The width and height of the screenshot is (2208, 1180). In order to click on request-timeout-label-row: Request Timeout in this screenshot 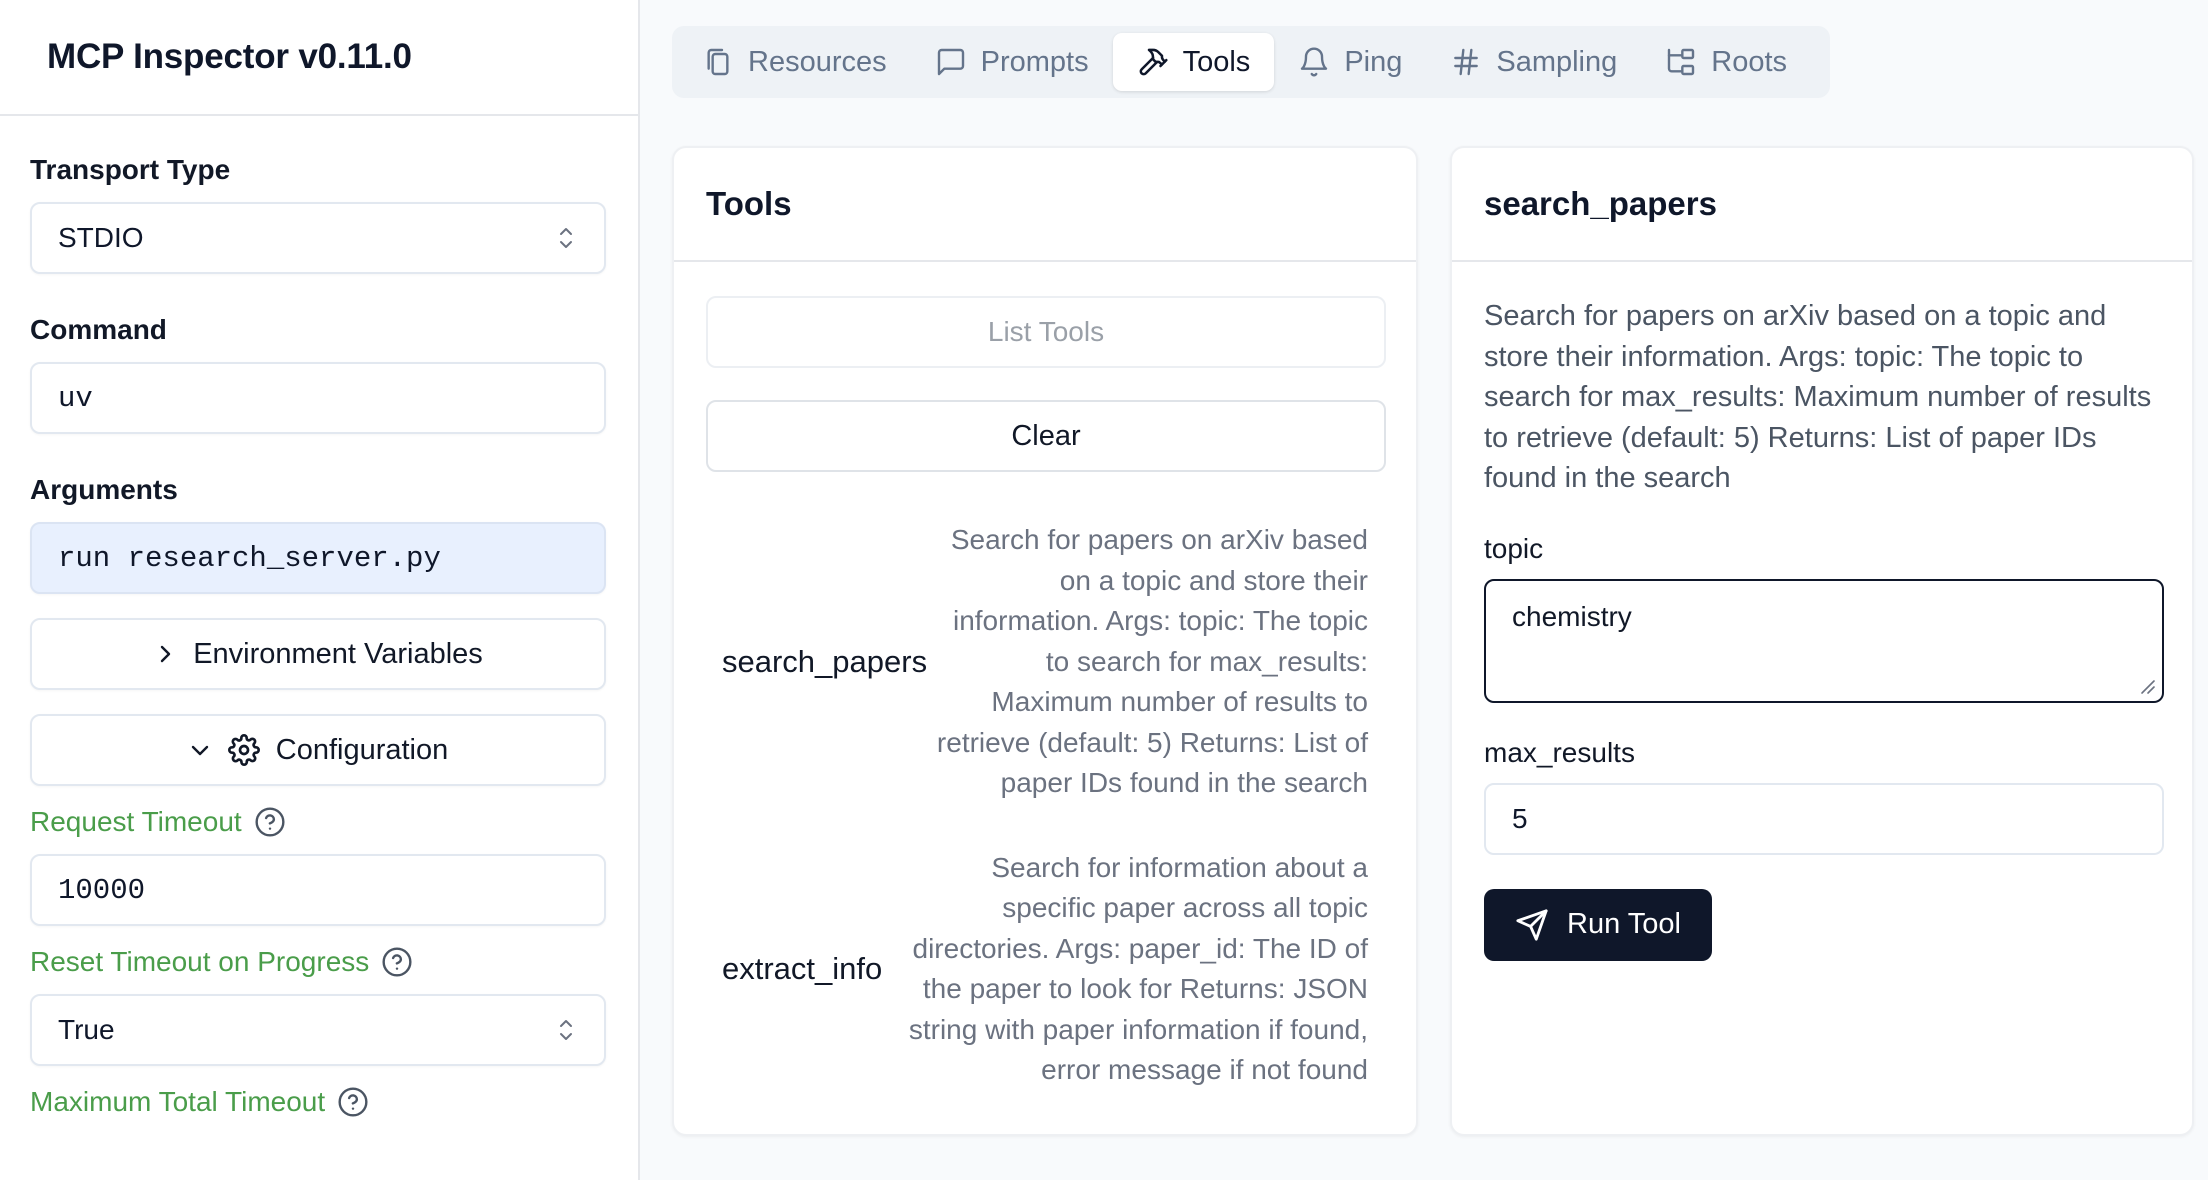, I will do `click(319, 822)`.